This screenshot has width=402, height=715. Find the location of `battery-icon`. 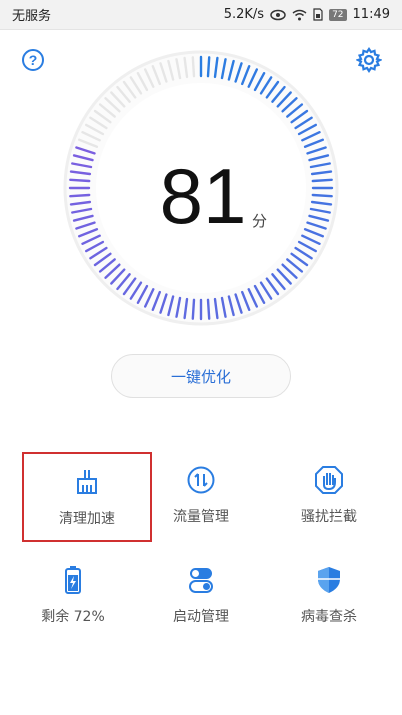

battery-icon is located at coordinates (73, 580).